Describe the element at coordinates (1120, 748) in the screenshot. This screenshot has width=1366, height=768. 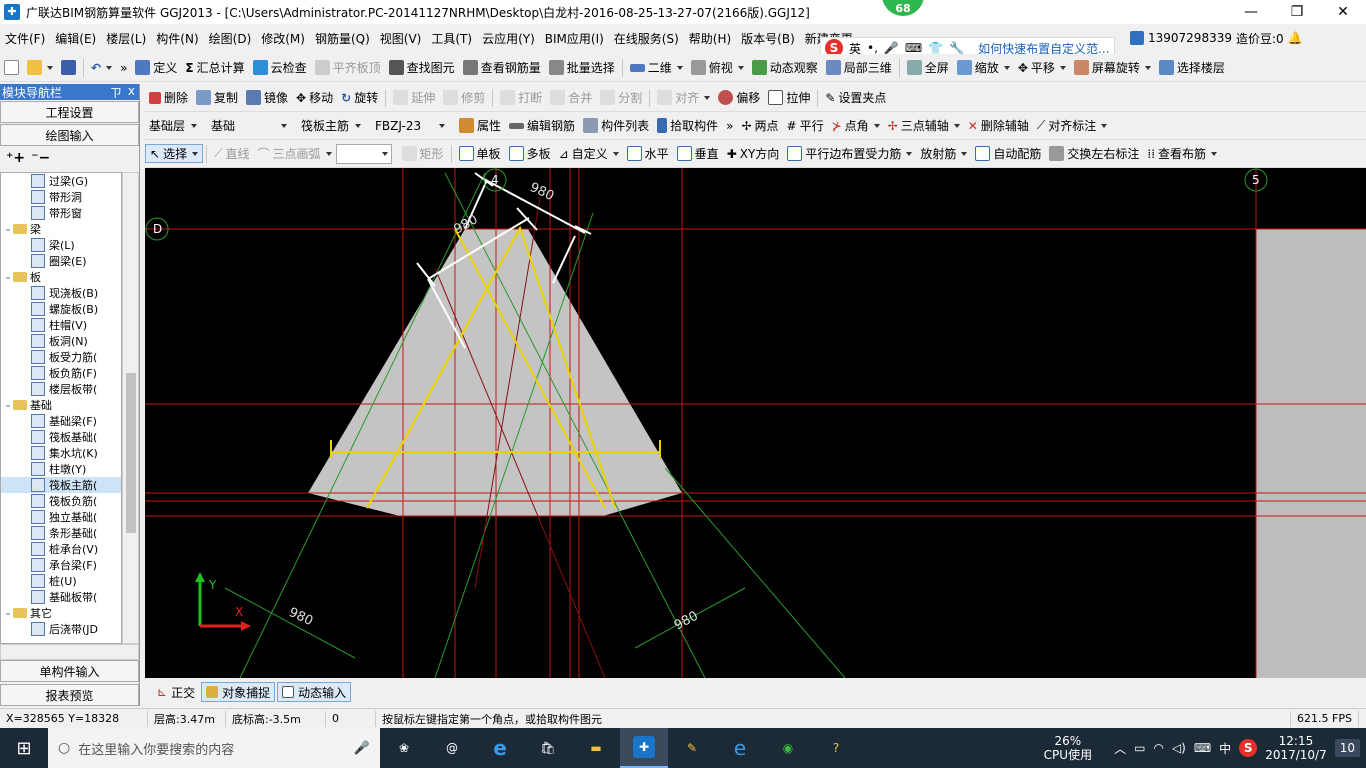
I see `tray-expand-icon: ︿` at that location.